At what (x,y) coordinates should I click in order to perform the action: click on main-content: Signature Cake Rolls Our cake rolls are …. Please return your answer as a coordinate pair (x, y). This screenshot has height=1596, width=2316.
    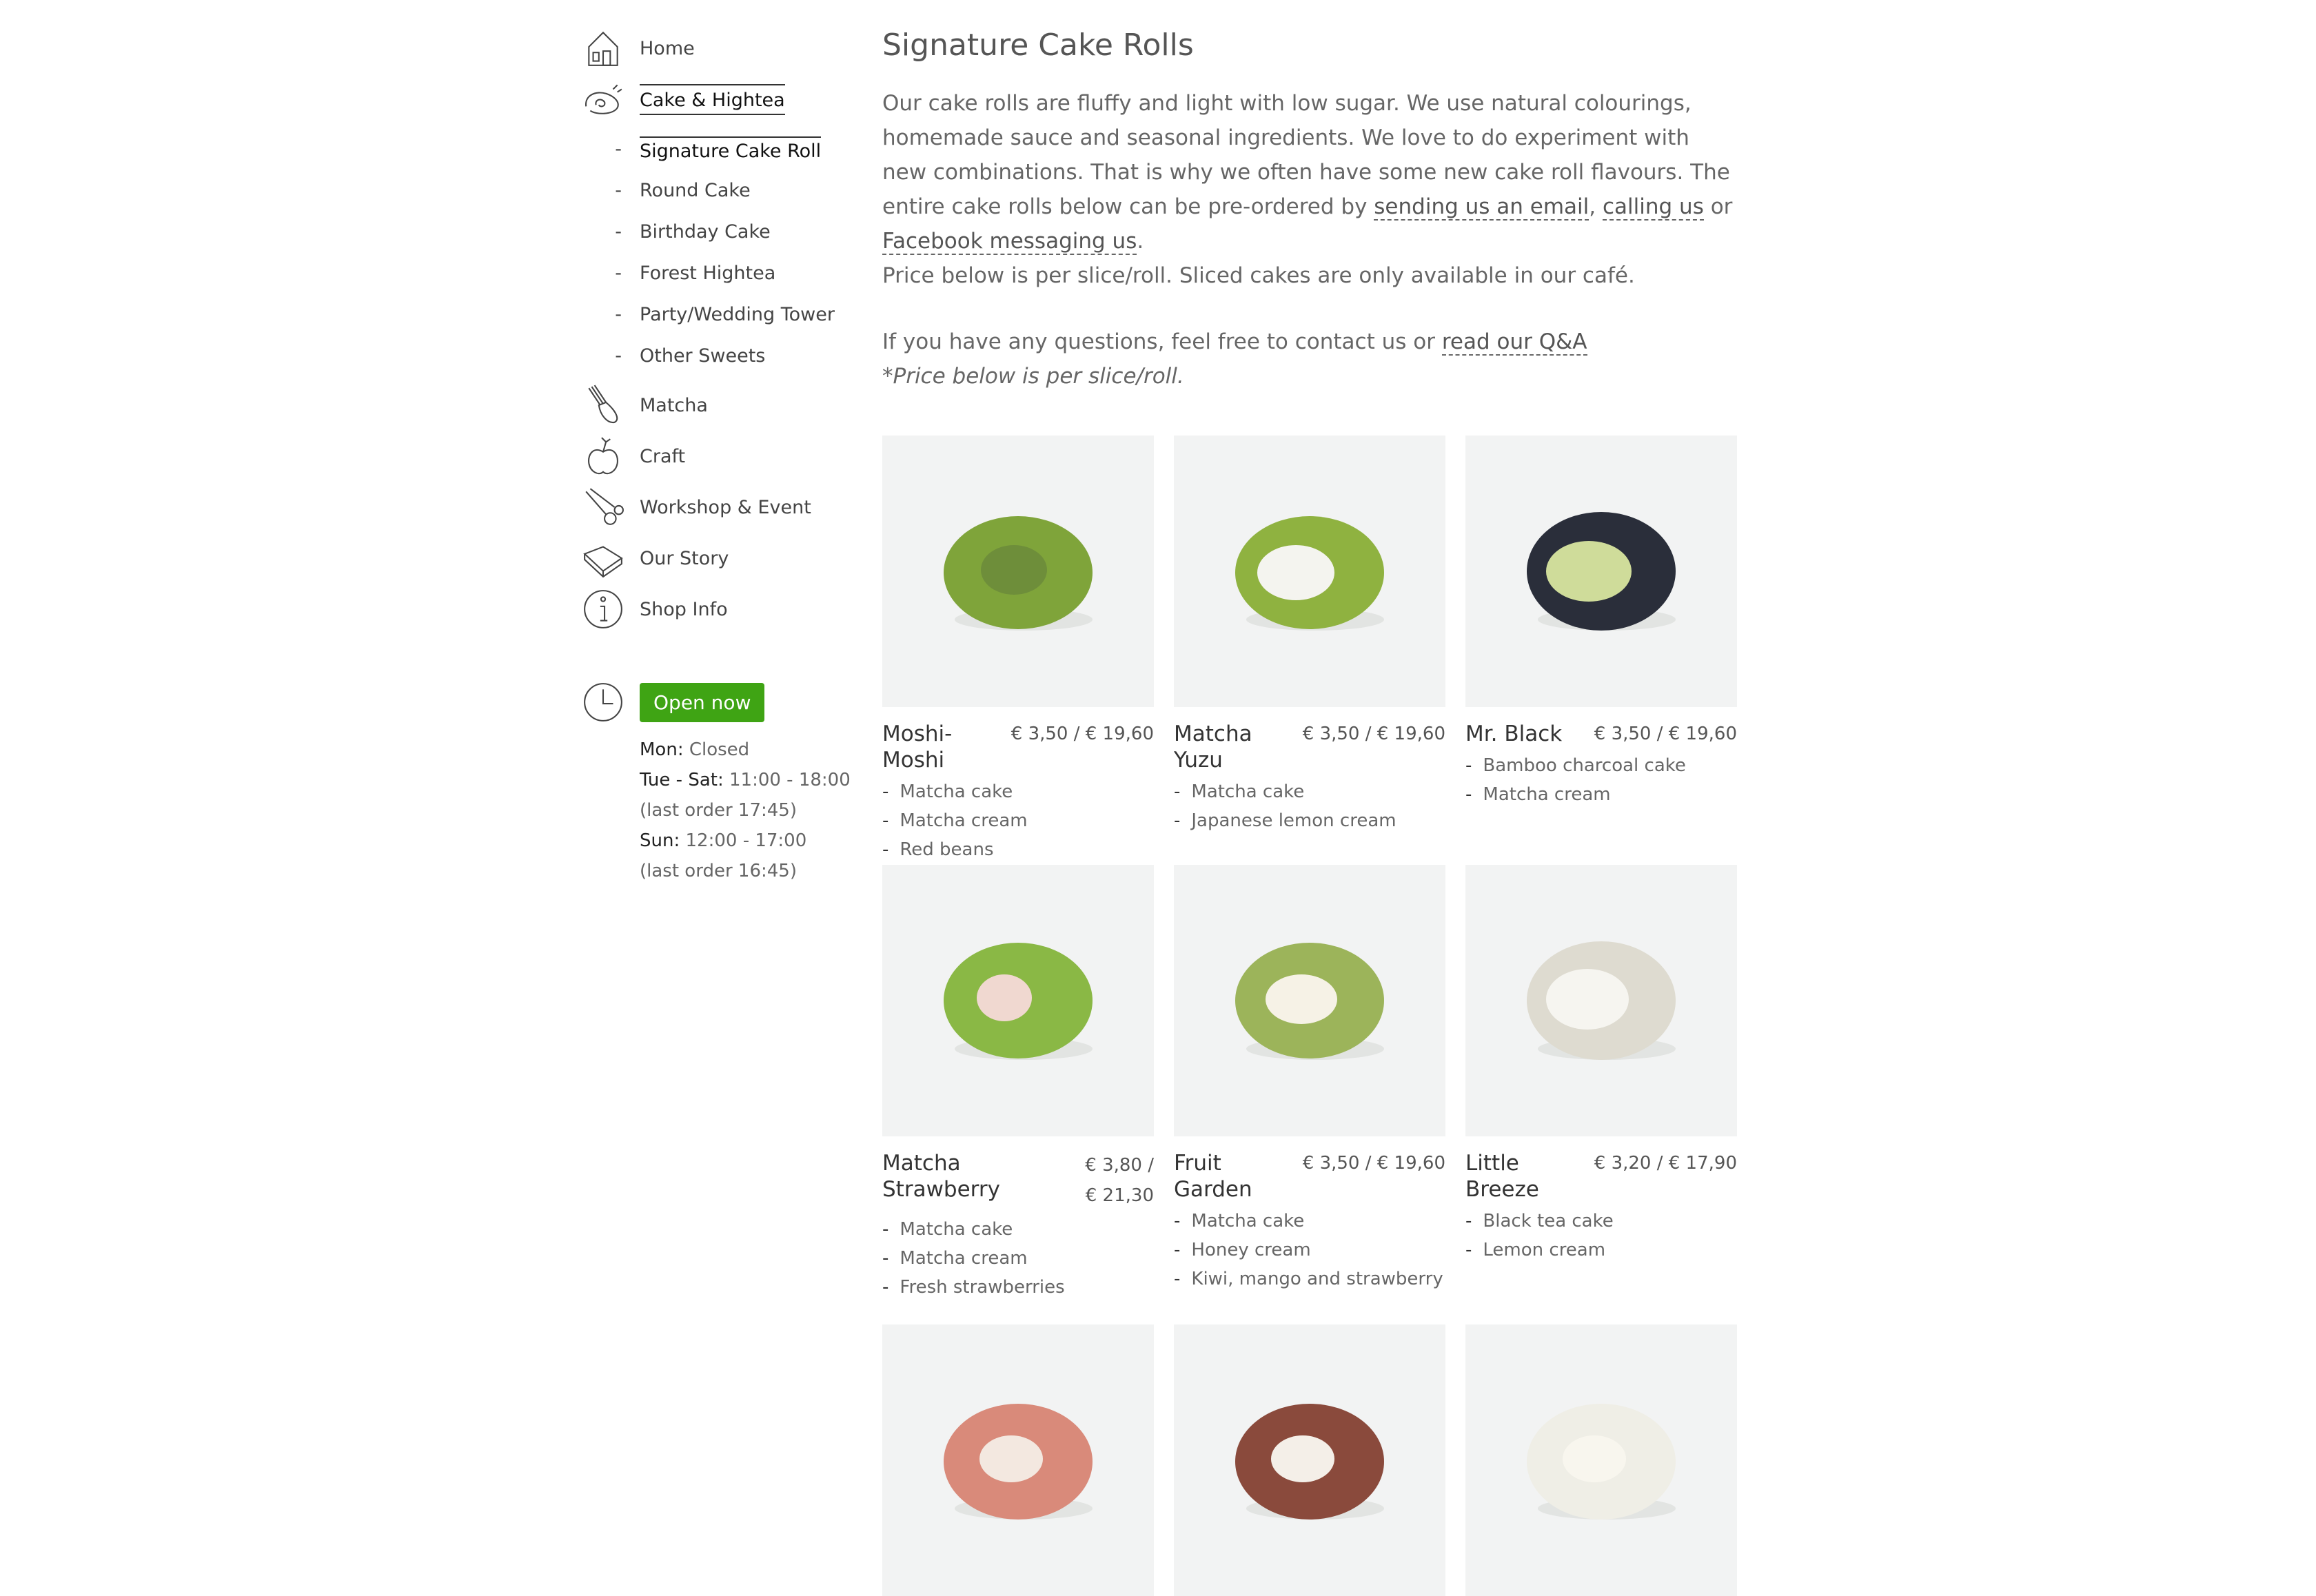
    Looking at the image, I should click on (1309, 210).